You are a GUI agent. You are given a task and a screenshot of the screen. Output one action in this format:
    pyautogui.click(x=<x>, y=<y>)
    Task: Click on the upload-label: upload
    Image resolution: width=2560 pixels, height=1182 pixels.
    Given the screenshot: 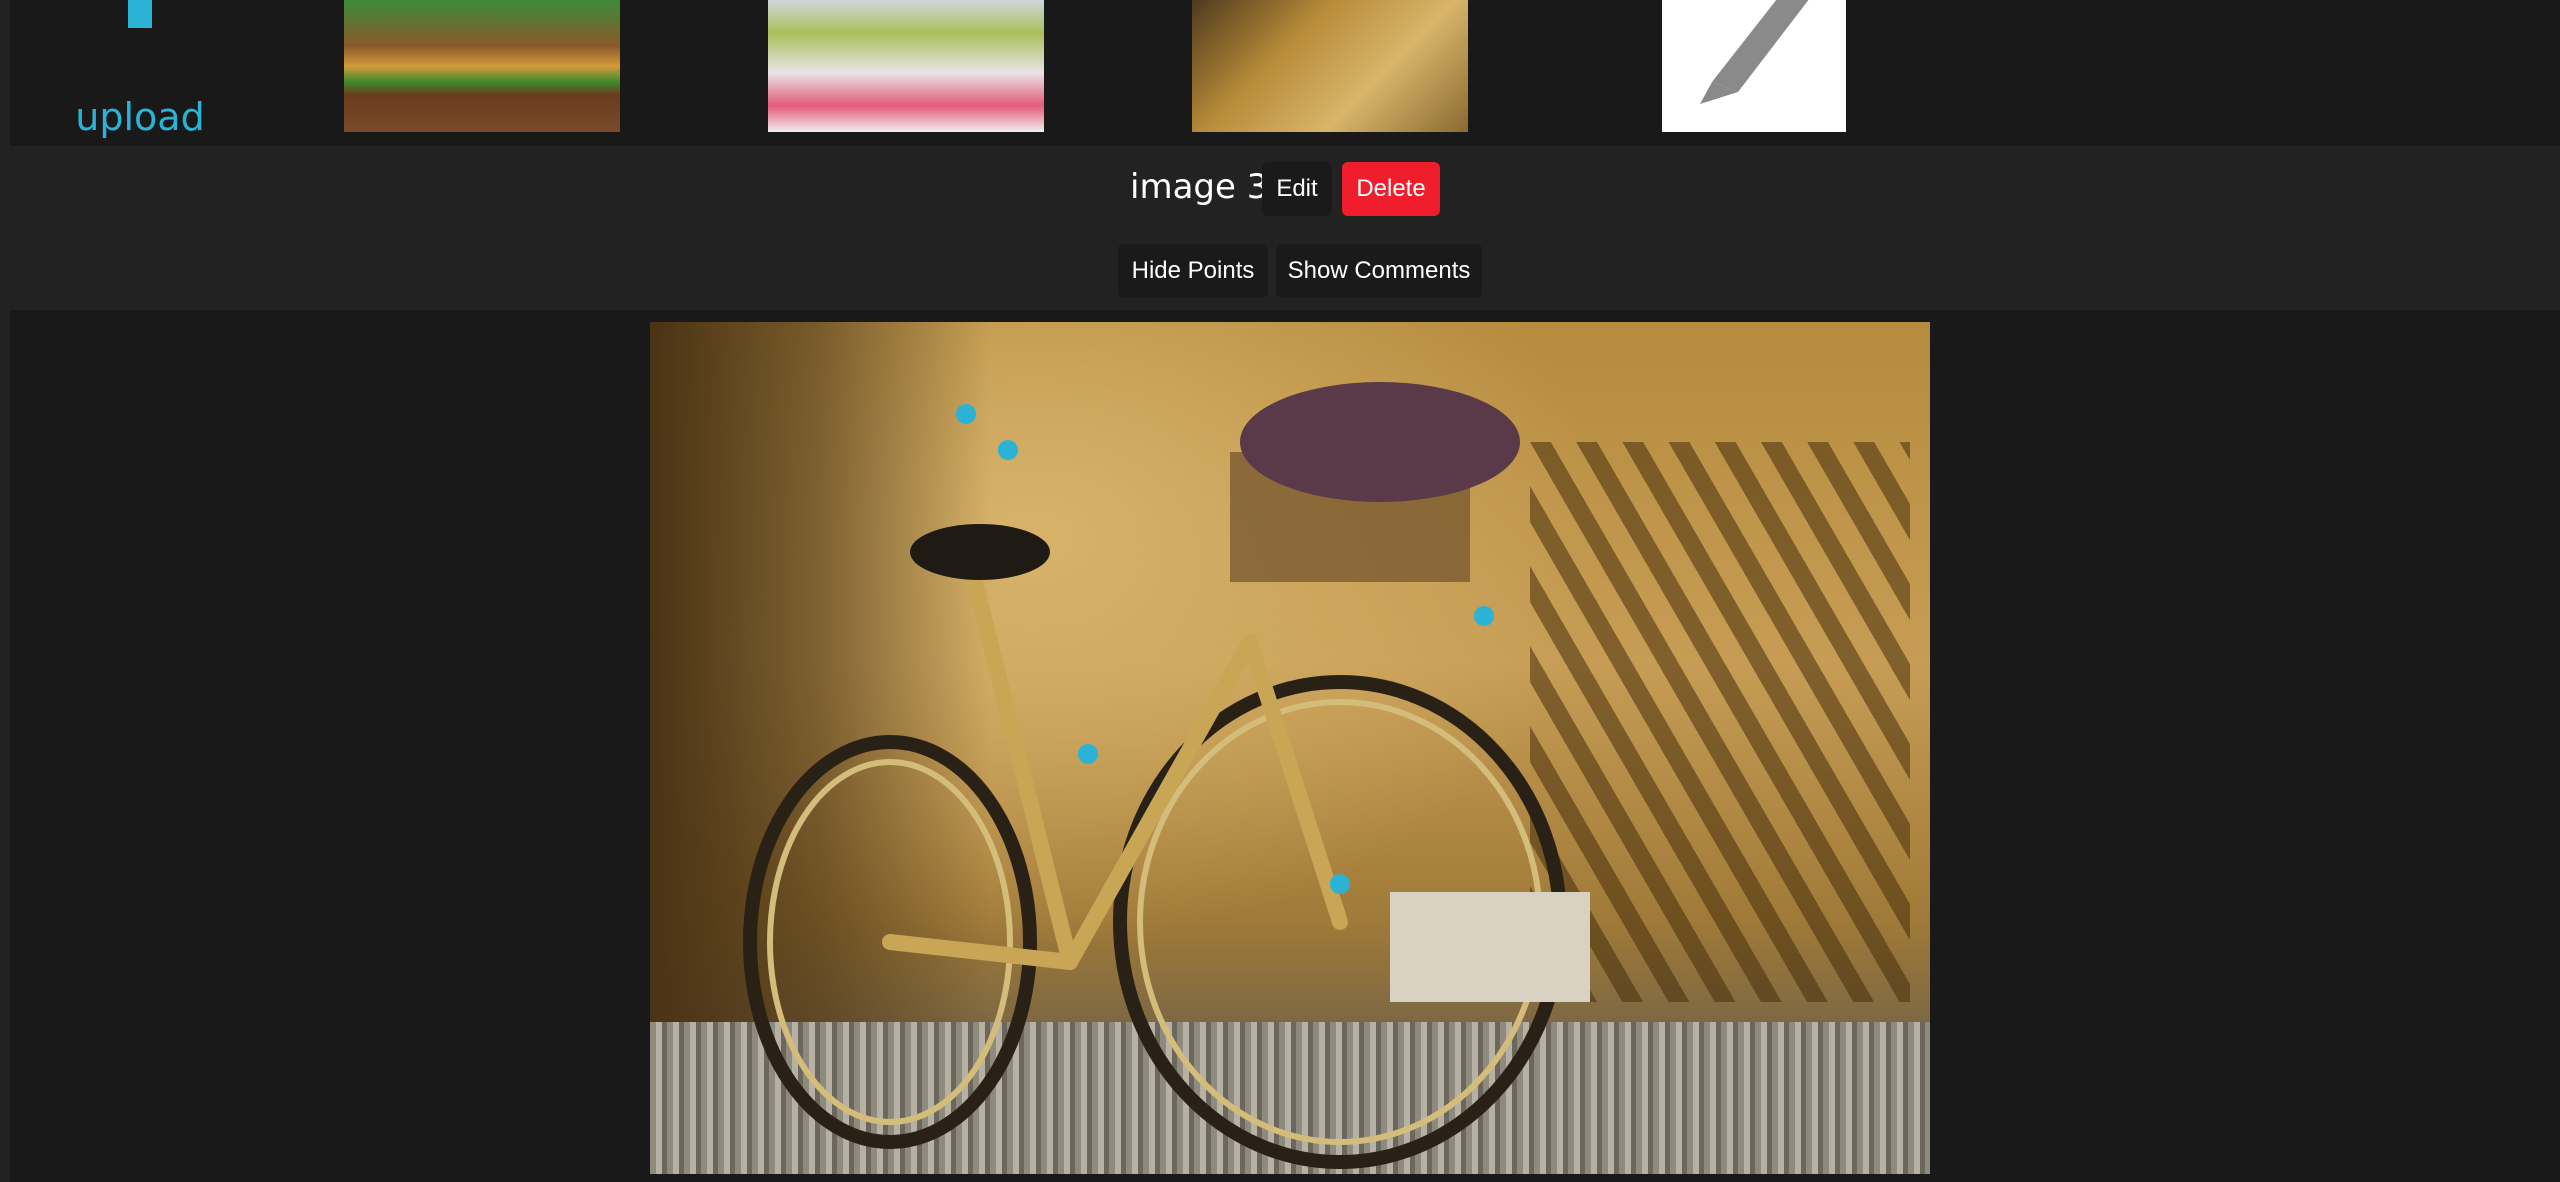 What is the action you would take?
    pyautogui.click(x=140, y=117)
    